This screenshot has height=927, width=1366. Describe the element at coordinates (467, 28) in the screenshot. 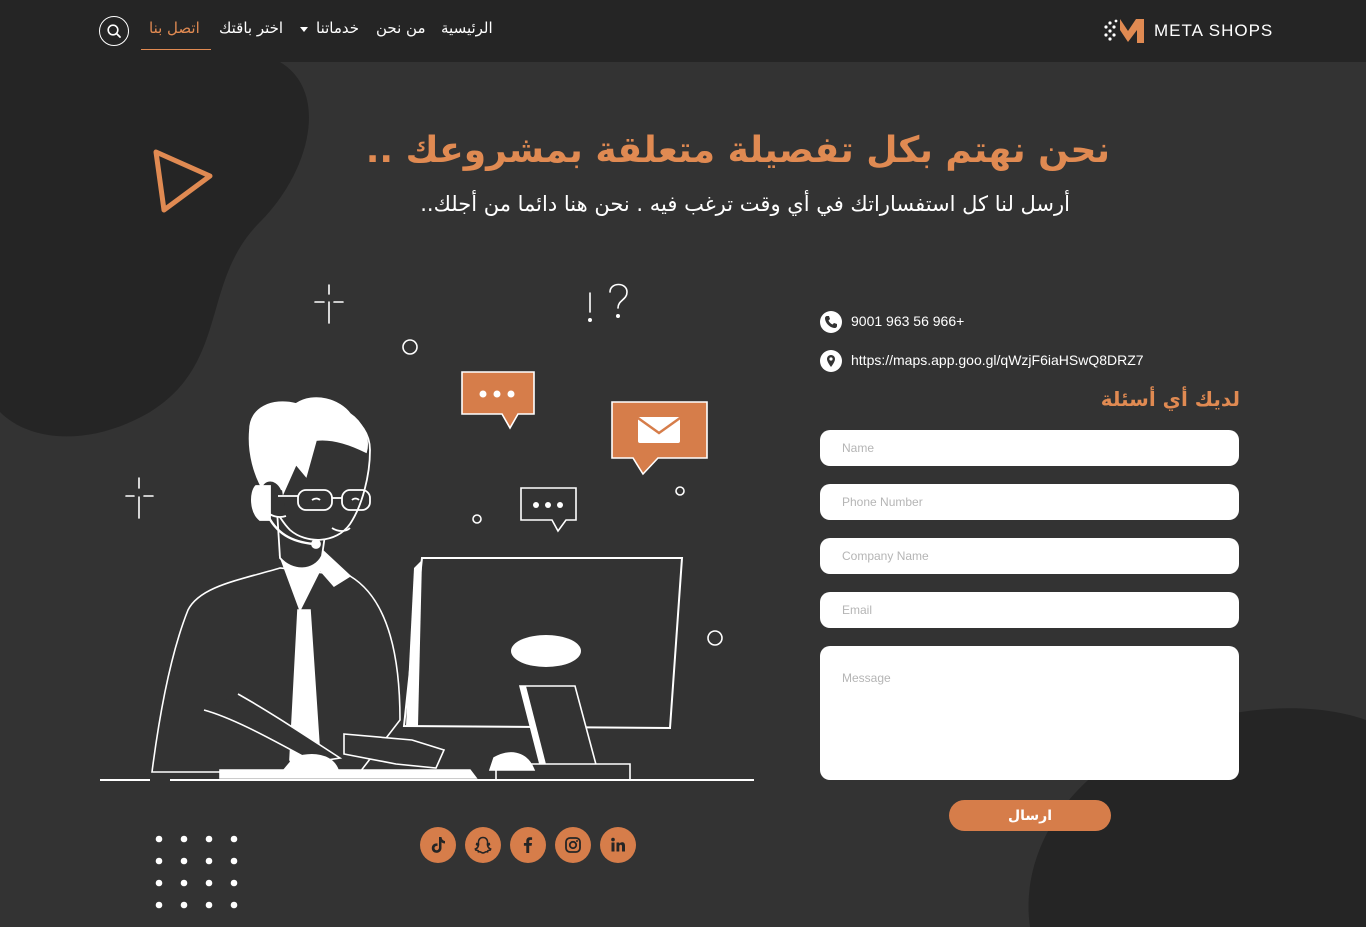

I see `nav-link-home: الرئيسية` at that location.